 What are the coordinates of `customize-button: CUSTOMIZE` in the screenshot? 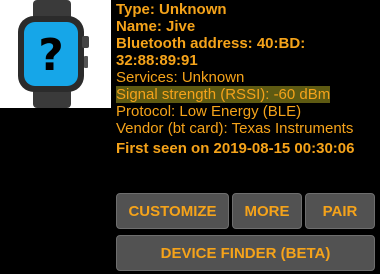 It's located at (172, 211).